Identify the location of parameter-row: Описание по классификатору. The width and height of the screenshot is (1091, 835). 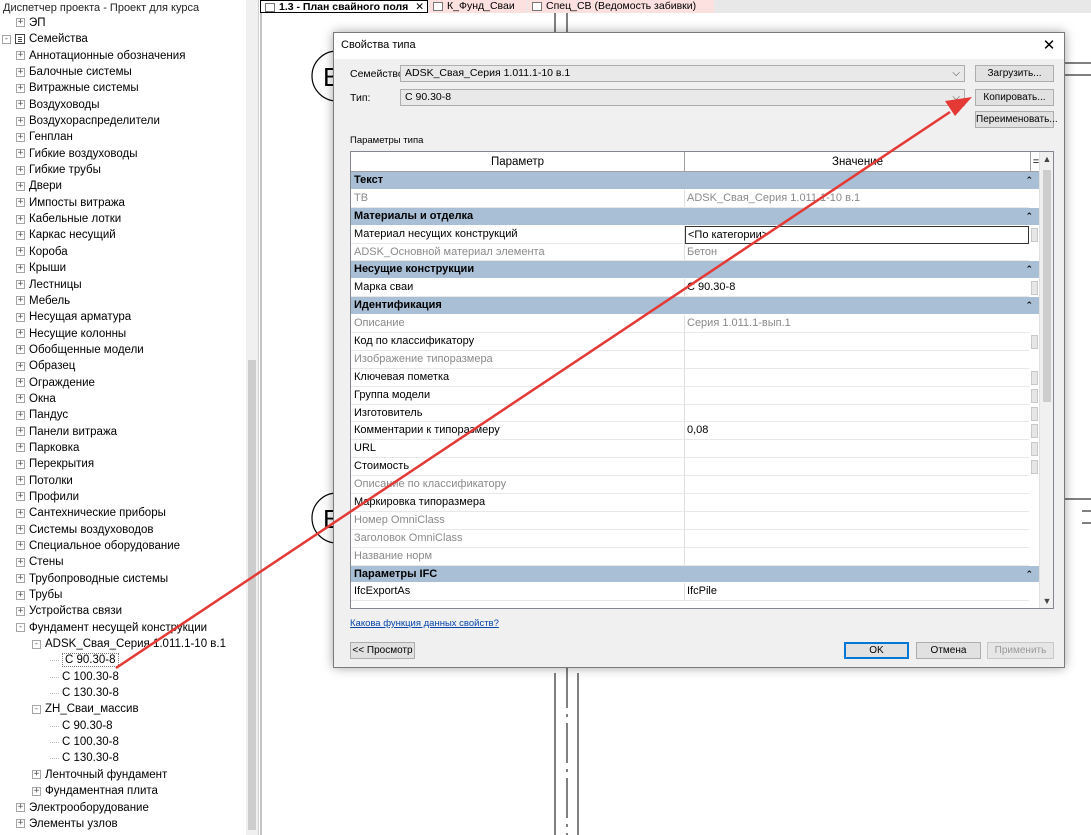
(695, 485).